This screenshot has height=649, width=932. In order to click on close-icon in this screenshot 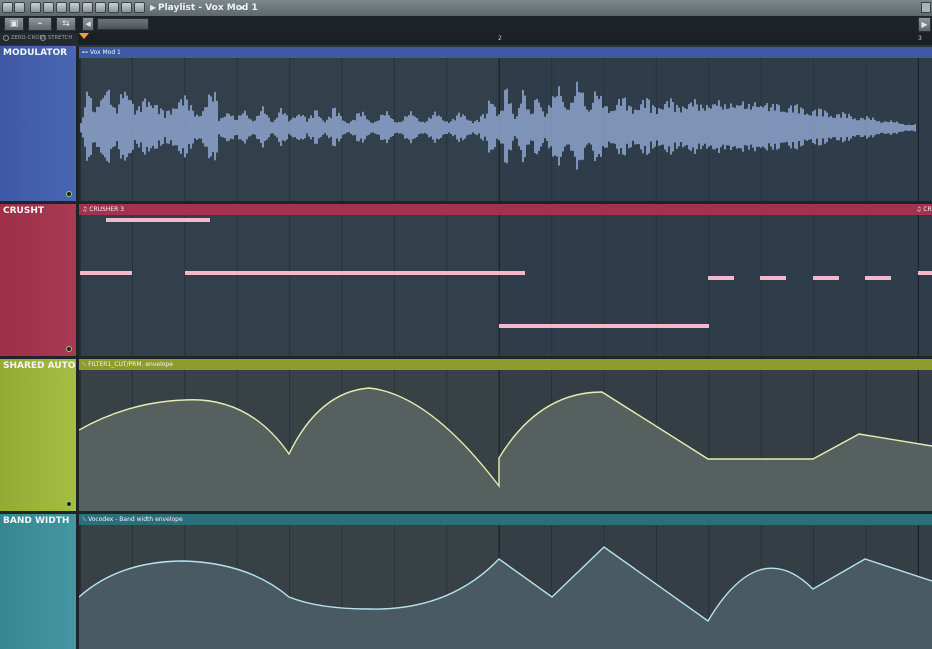, I will do `click(926, 7)`.